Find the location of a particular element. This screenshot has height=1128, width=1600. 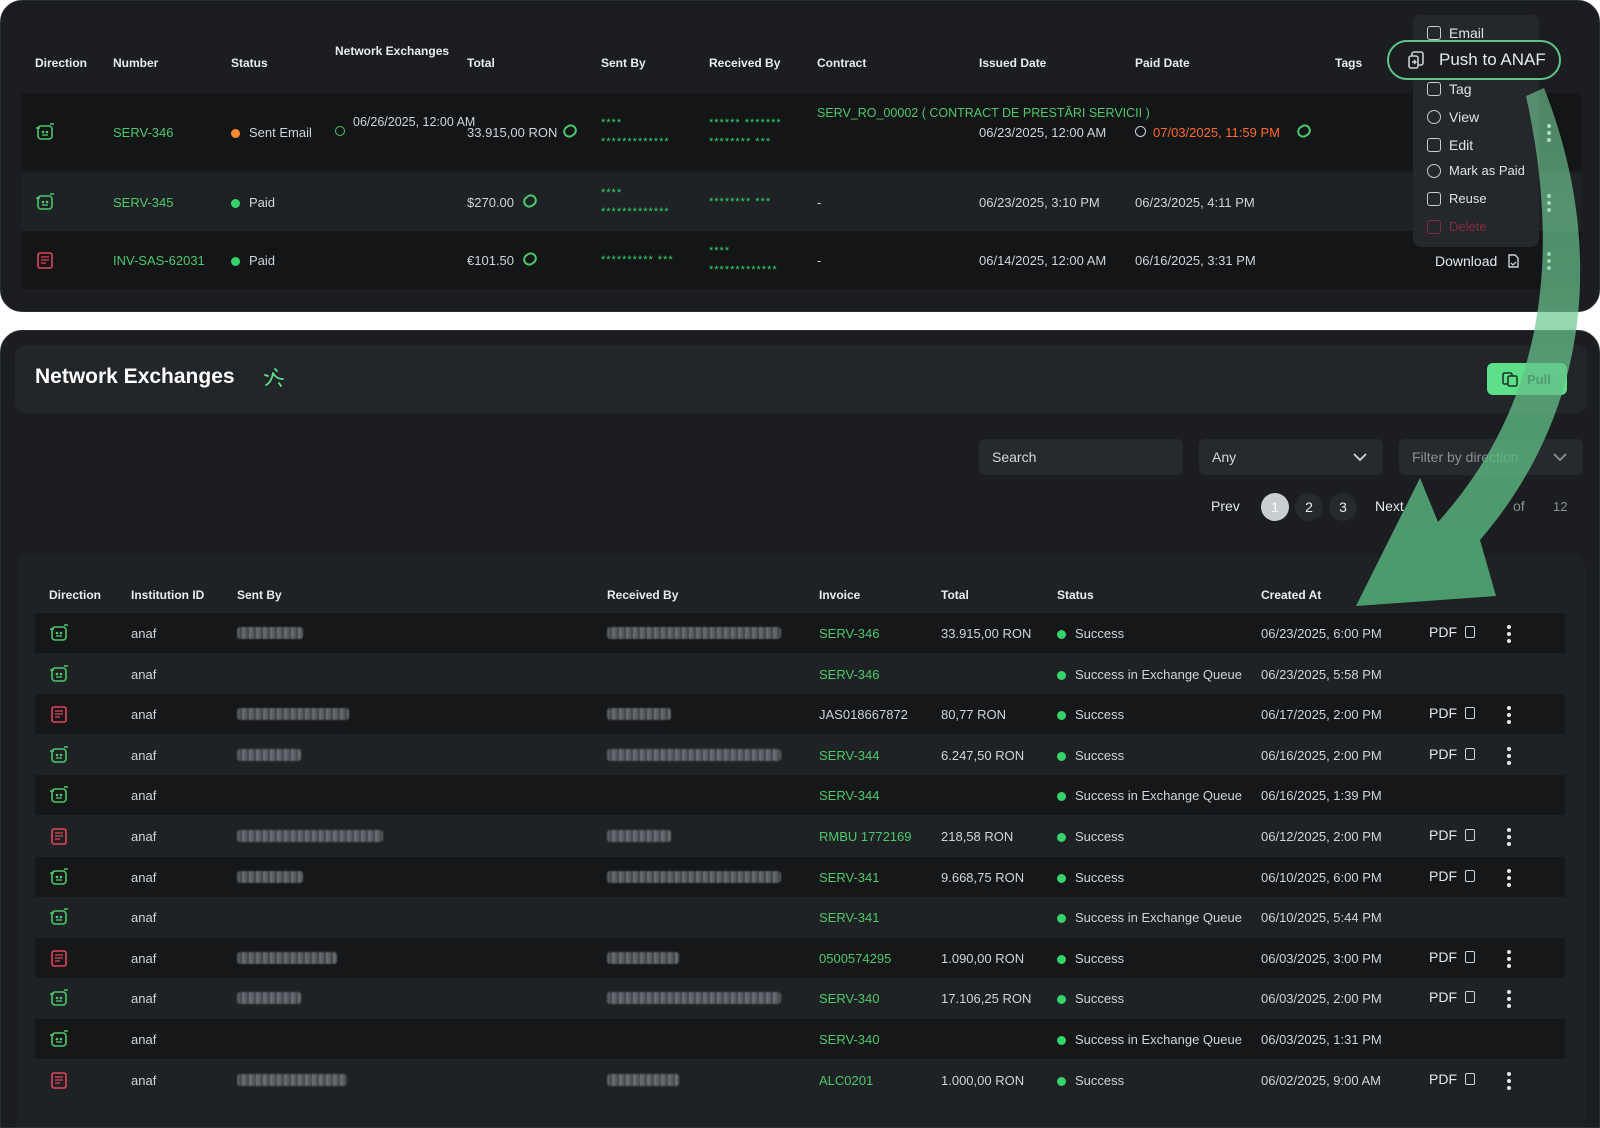

incoming-invoice-icon is located at coordinates (59, 836).